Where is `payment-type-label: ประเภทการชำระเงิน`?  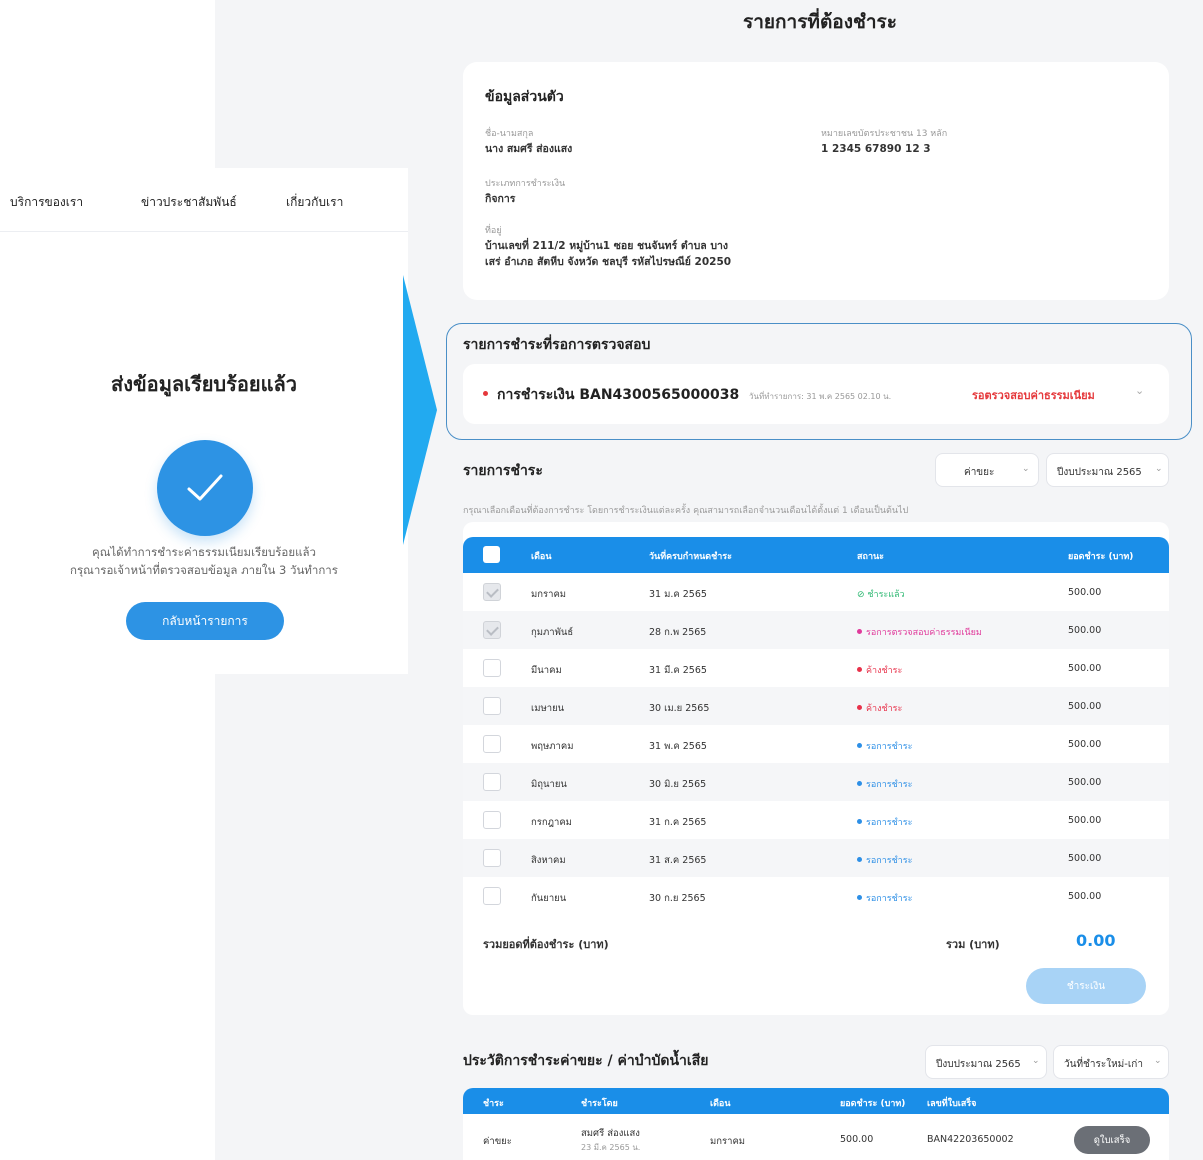
payment-type-label: ประเภทการชำระเงิน is located at coordinates (525, 184).